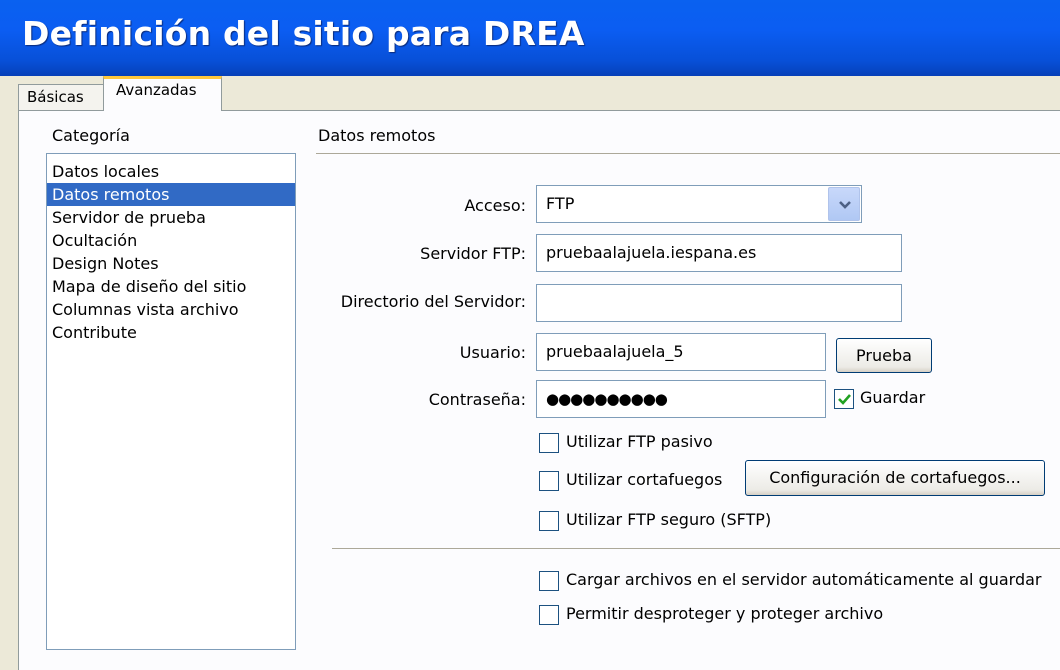  Describe the element at coordinates (171, 332) in the screenshot. I see `list-item-contribute: Contribute` at that location.